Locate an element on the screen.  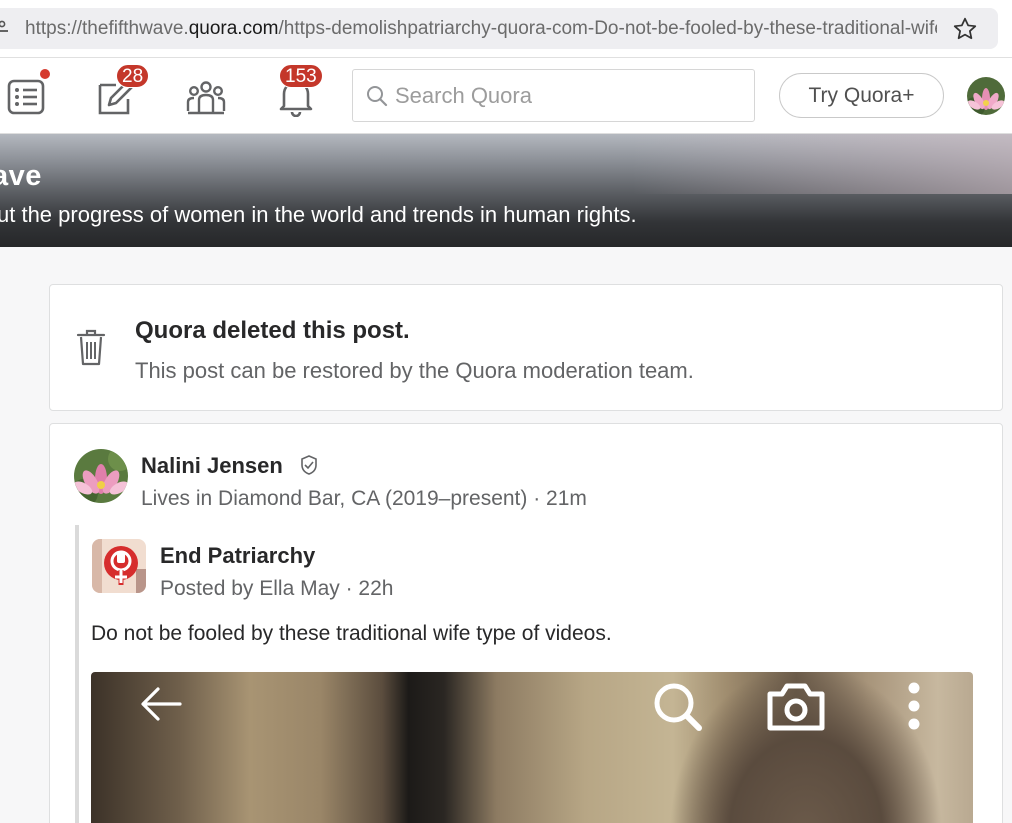
star-icon is located at coordinates (965, 29).